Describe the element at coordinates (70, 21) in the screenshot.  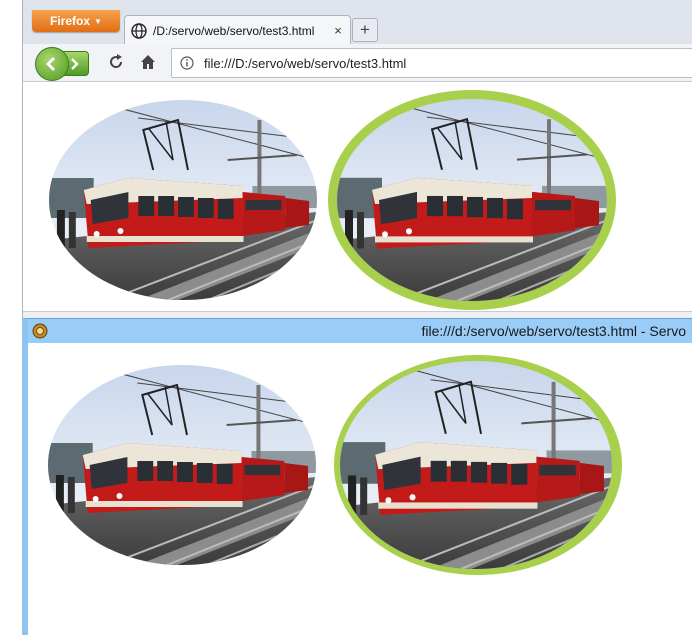
I see `firefox-menu-label: Firefox` at that location.